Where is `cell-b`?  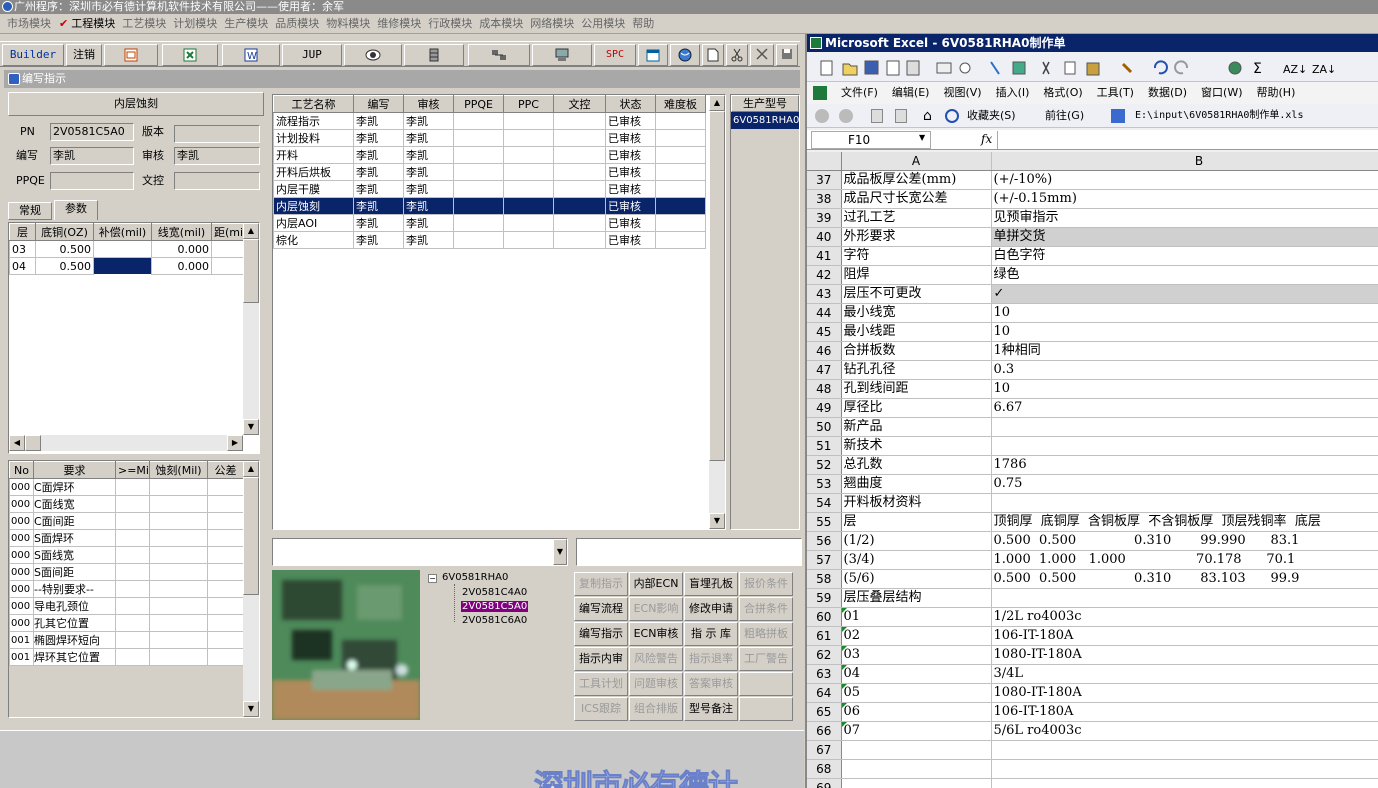 cell-b is located at coordinates (1184, 750).